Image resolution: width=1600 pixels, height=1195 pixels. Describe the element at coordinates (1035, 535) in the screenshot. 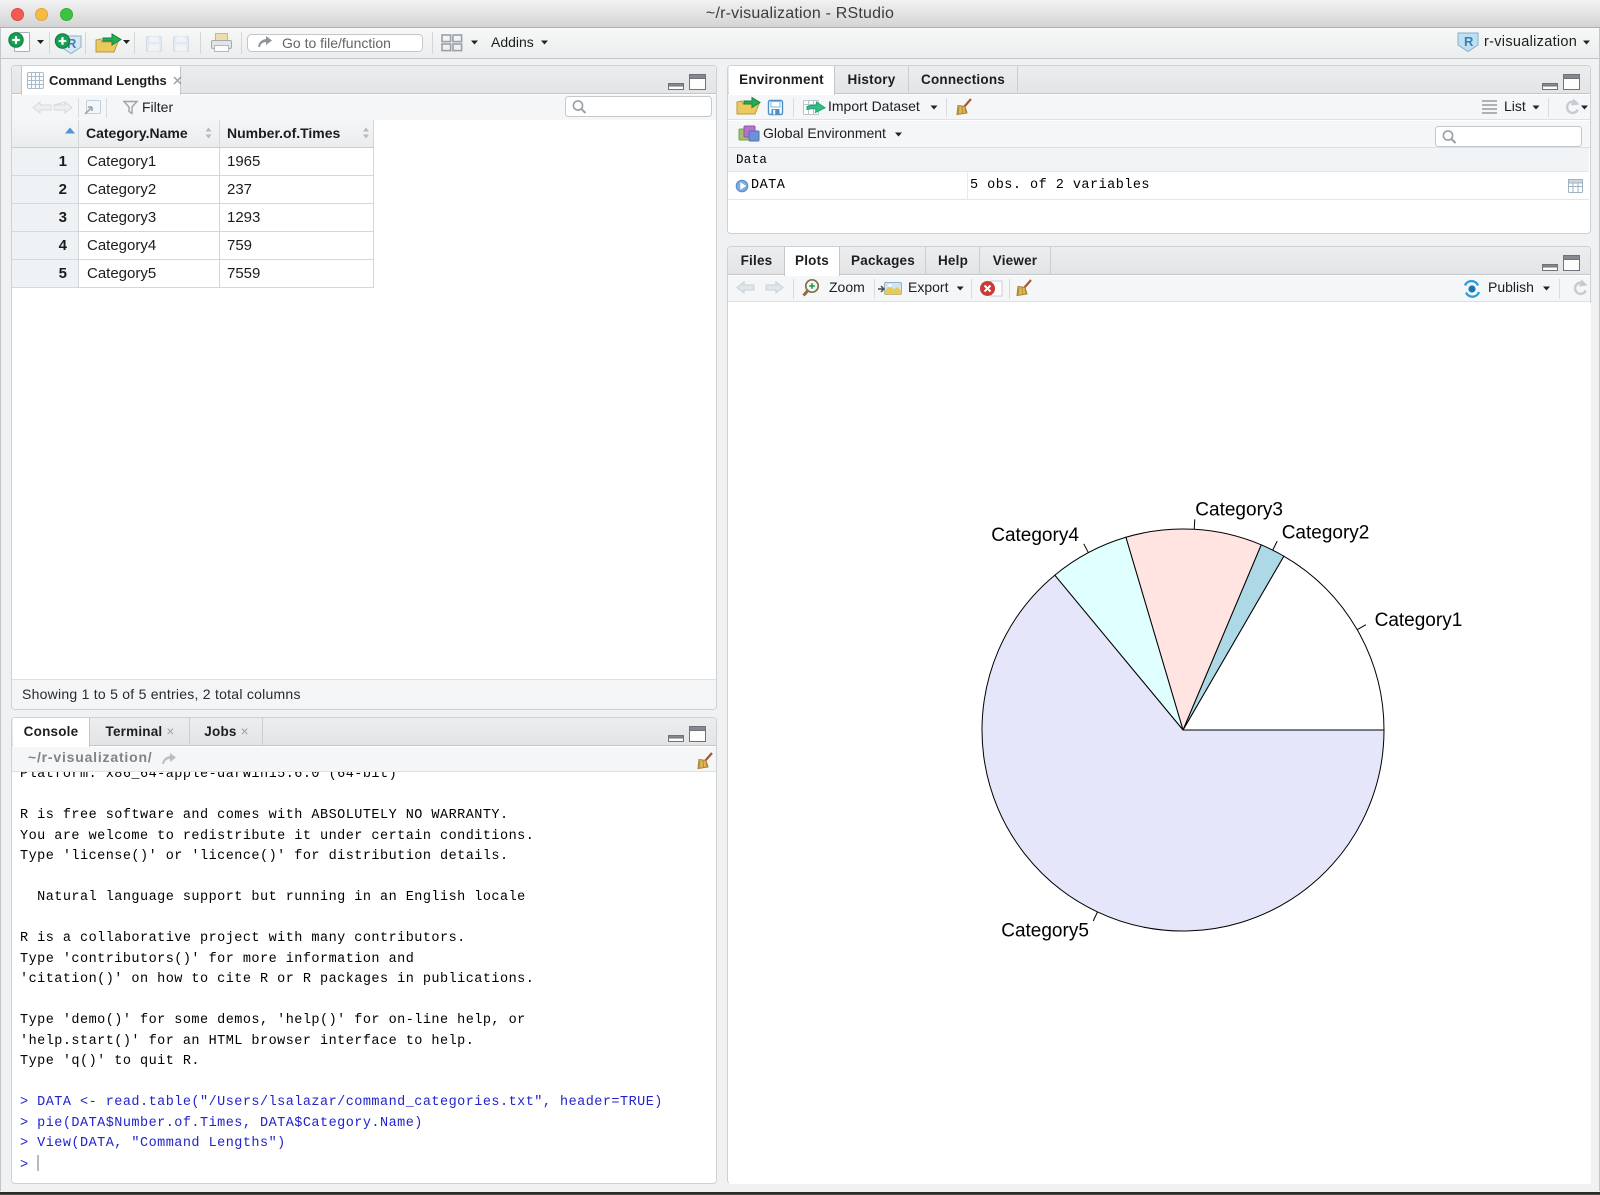

I see `svg-text: Category4` at that location.